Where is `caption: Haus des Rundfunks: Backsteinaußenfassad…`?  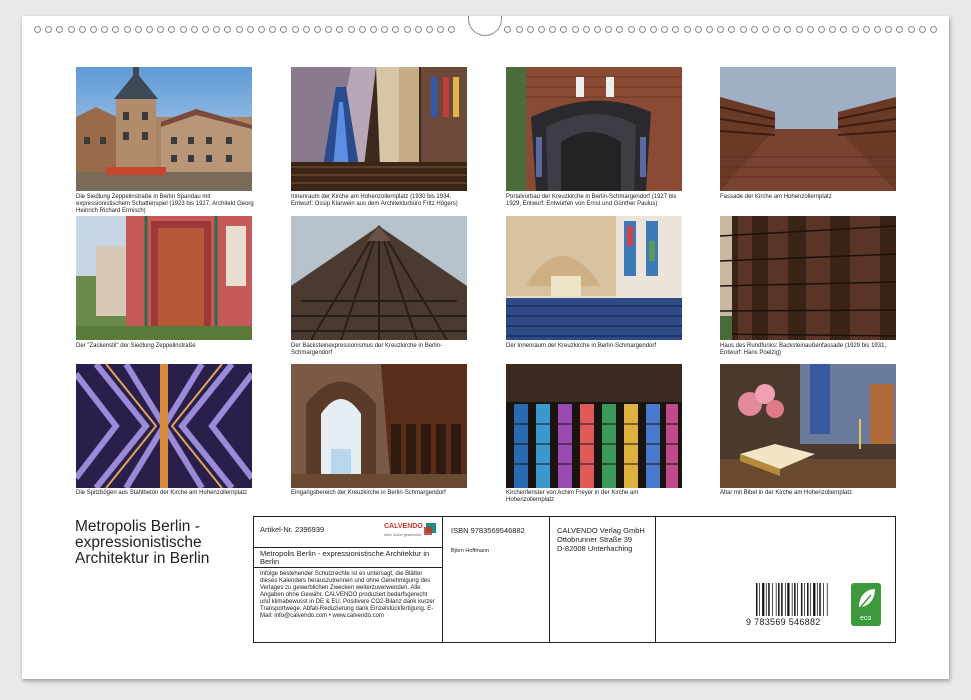 caption: Haus des Rundfunks: Backsteinaußenfassad… is located at coordinates (803, 349).